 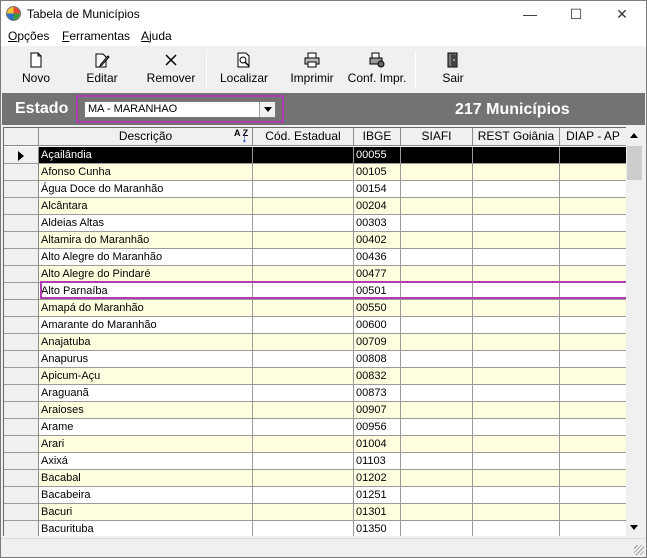 I want to click on cell-descricao: Arari, so click(x=146, y=444).